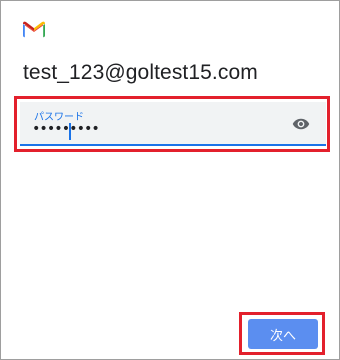  Describe the element at coordinates (66, 129) in the screenshot. I see `password-input: •••••••••` at that location.